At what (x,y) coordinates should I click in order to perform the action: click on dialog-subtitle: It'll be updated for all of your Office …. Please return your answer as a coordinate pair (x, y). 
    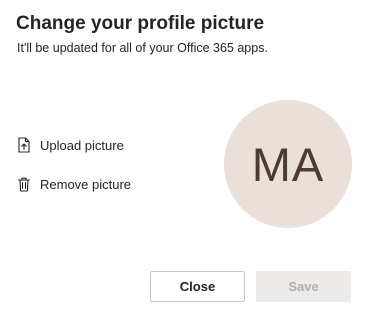
    Looking at the image, I should click on (142, 48).